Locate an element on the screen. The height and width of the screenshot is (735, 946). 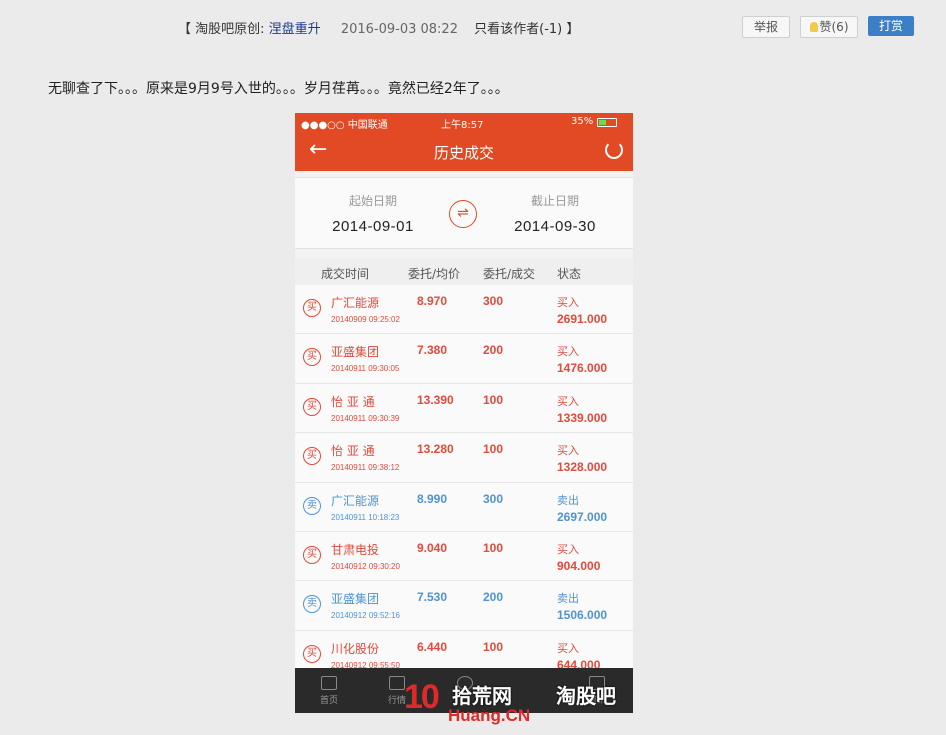
lightbulb-icon is located at coordinates (813, 27).